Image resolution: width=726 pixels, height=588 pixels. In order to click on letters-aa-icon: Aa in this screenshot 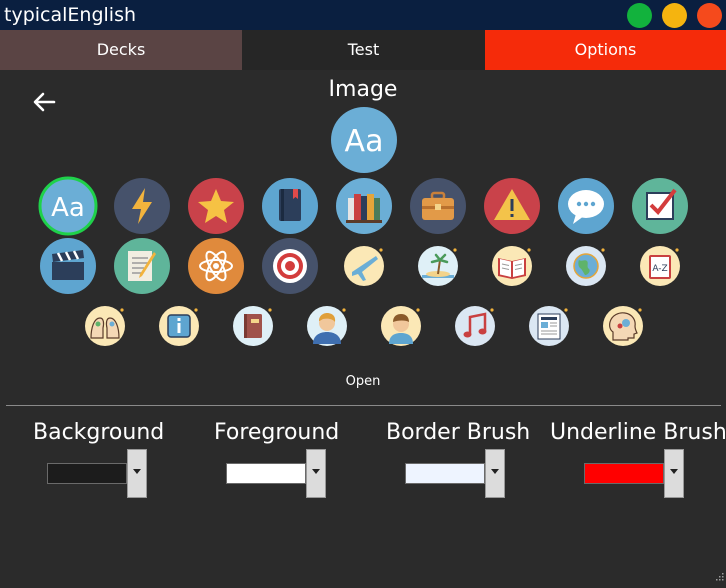, I will do `click(68, 206)`.